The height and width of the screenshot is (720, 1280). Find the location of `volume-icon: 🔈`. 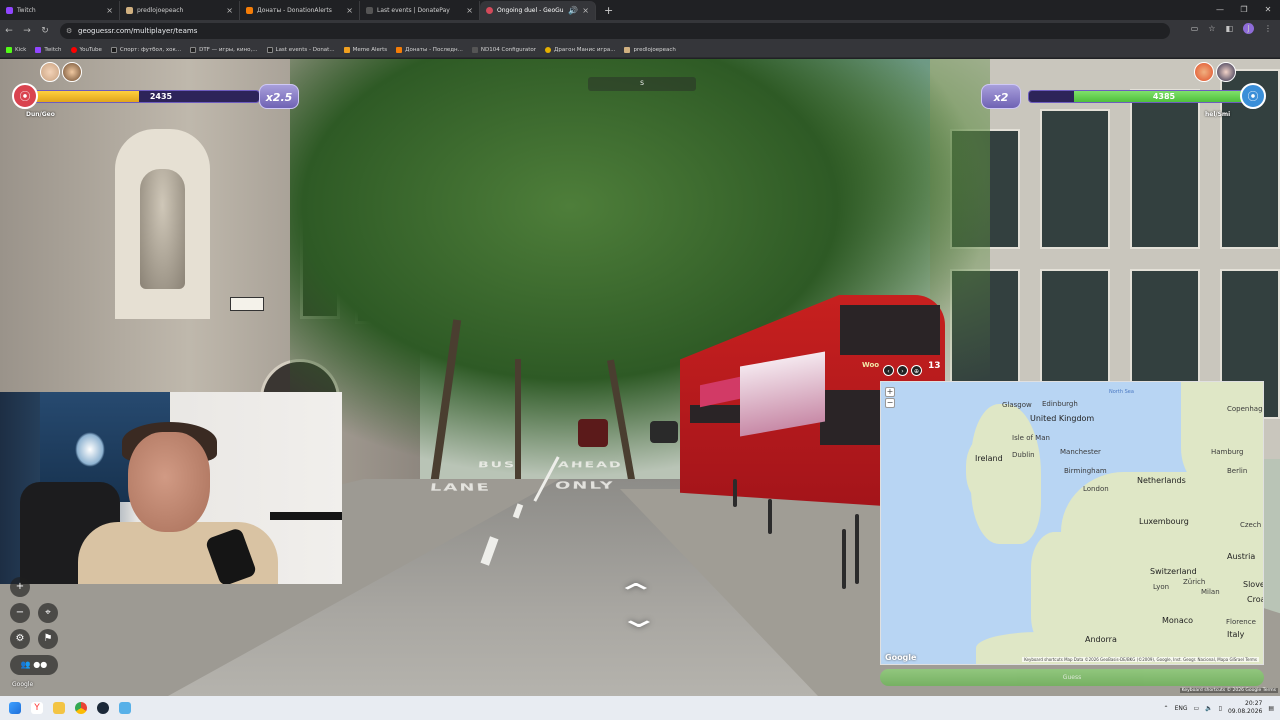

volume-icon: 🔈 is located at coordinates (1208, 708).